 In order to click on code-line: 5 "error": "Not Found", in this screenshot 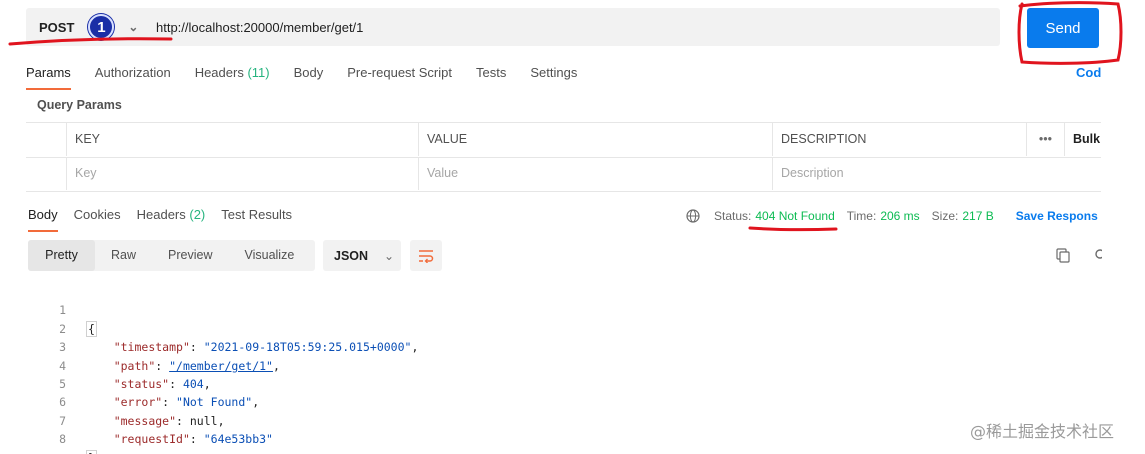, I will do `click(528, 383)`.